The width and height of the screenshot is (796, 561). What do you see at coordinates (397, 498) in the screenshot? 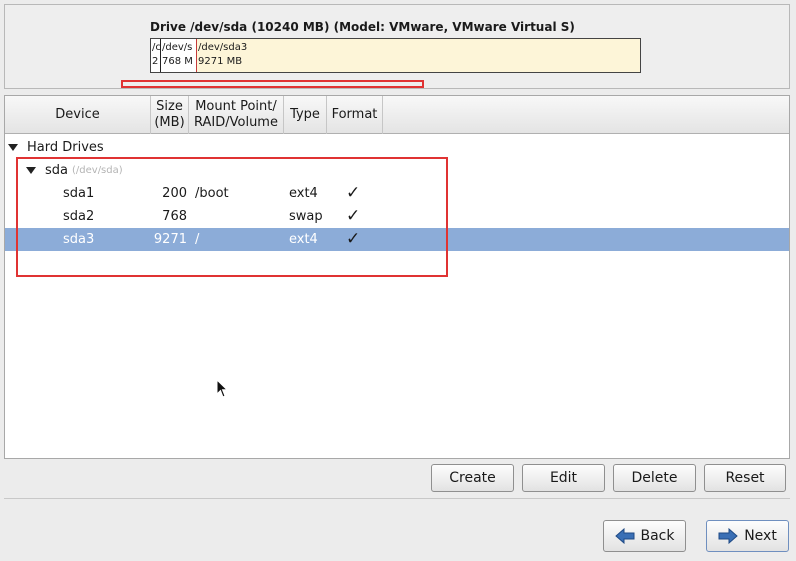
I see `separator` at bounding box center [397, 498].